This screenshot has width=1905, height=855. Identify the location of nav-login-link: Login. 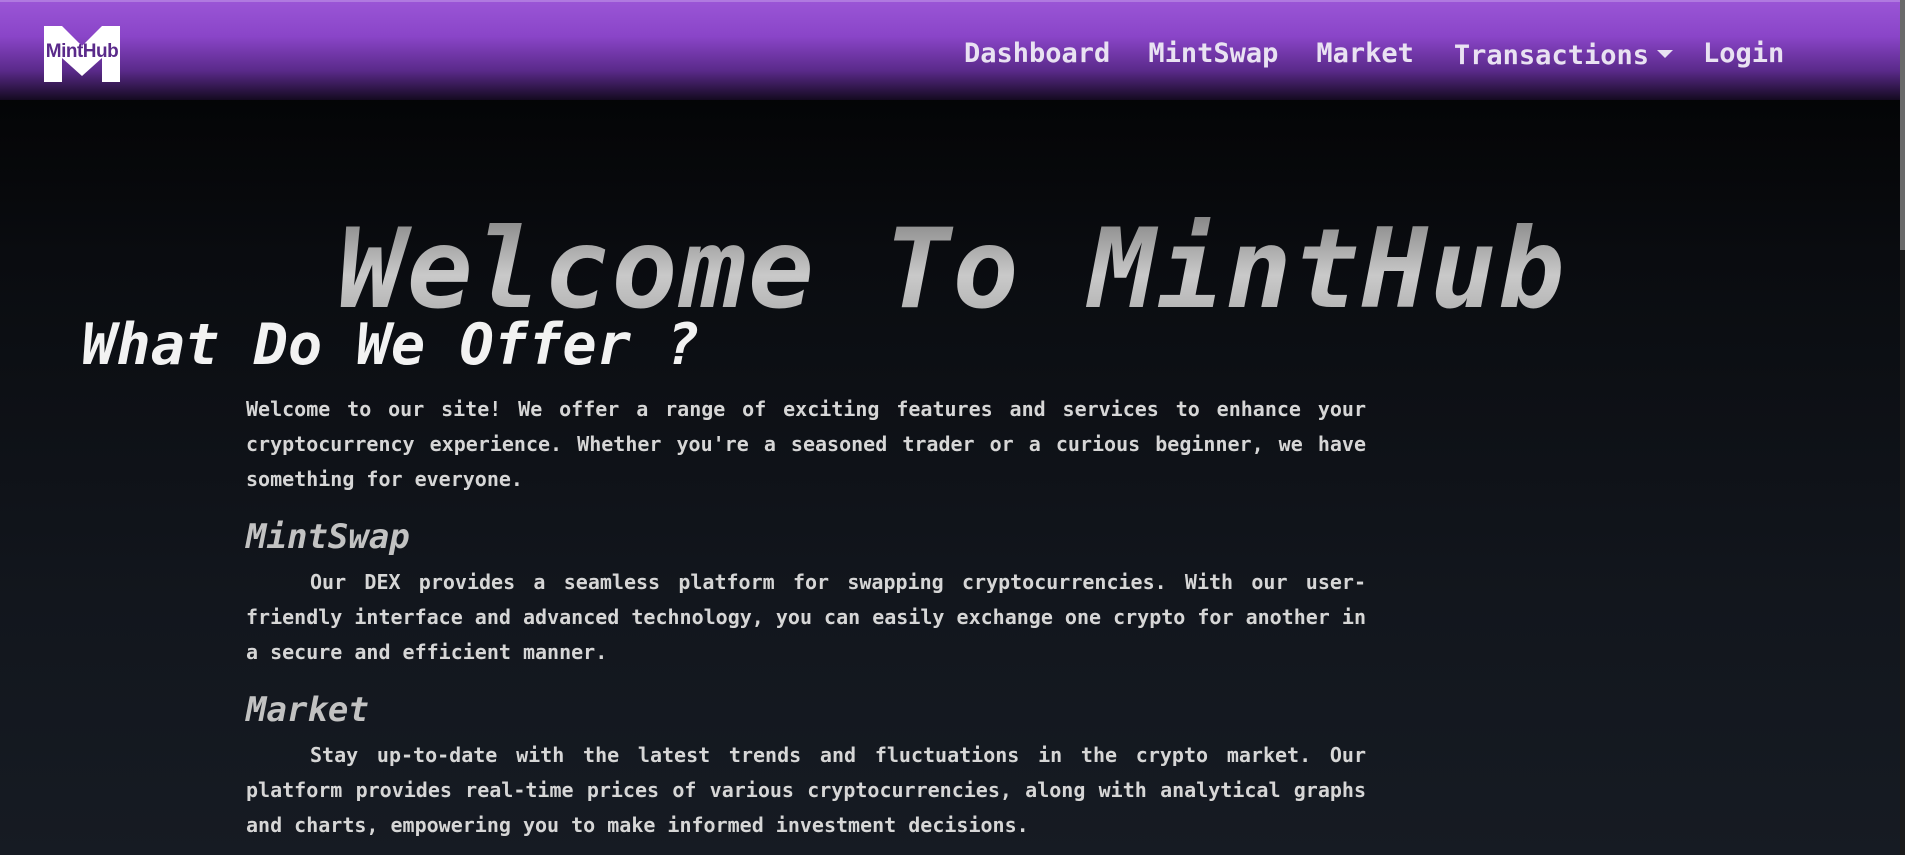
(1743, 54).